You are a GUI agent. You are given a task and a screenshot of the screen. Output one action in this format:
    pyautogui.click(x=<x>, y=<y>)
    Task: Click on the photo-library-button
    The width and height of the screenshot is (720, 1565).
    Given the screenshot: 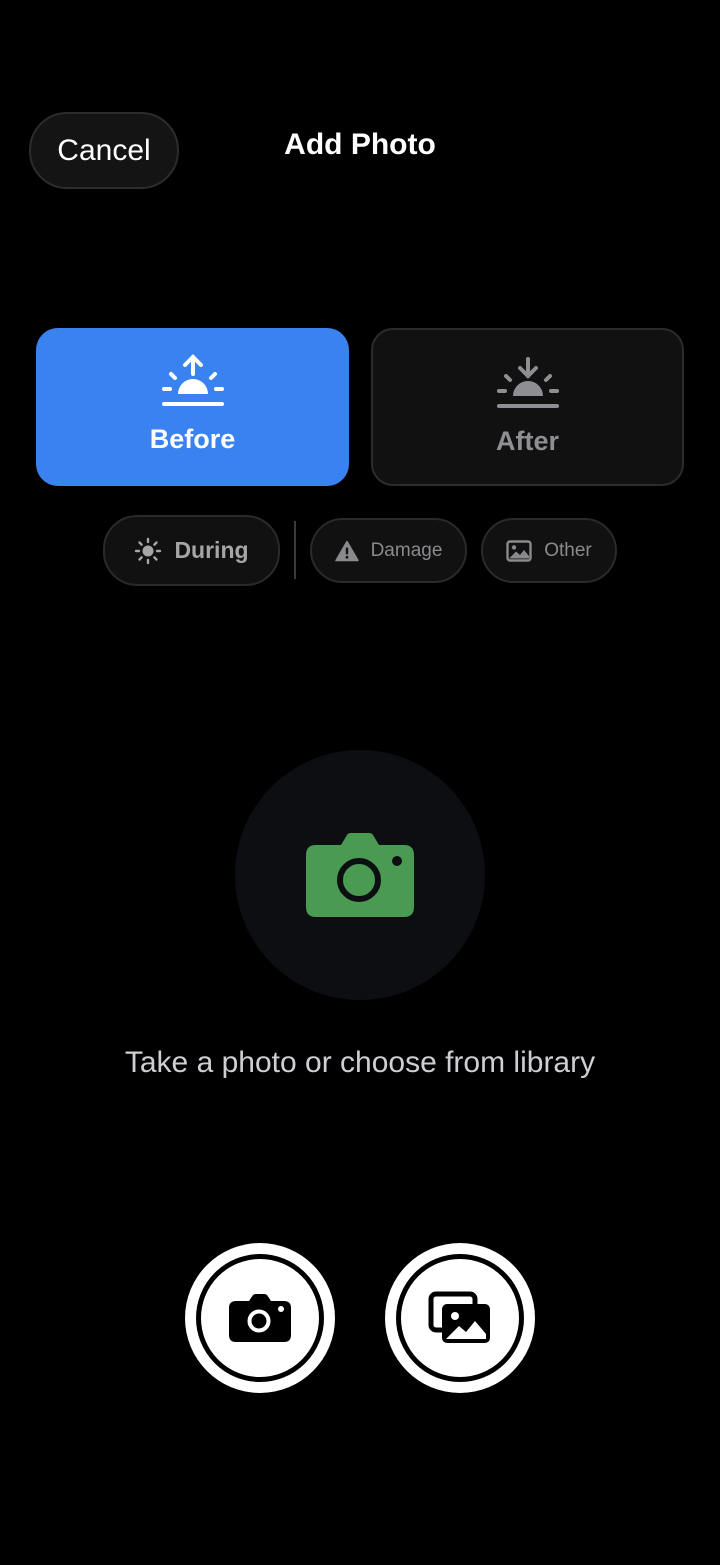 What is the action you would take?
    pyautogui.click(x=460, y=1318)
    